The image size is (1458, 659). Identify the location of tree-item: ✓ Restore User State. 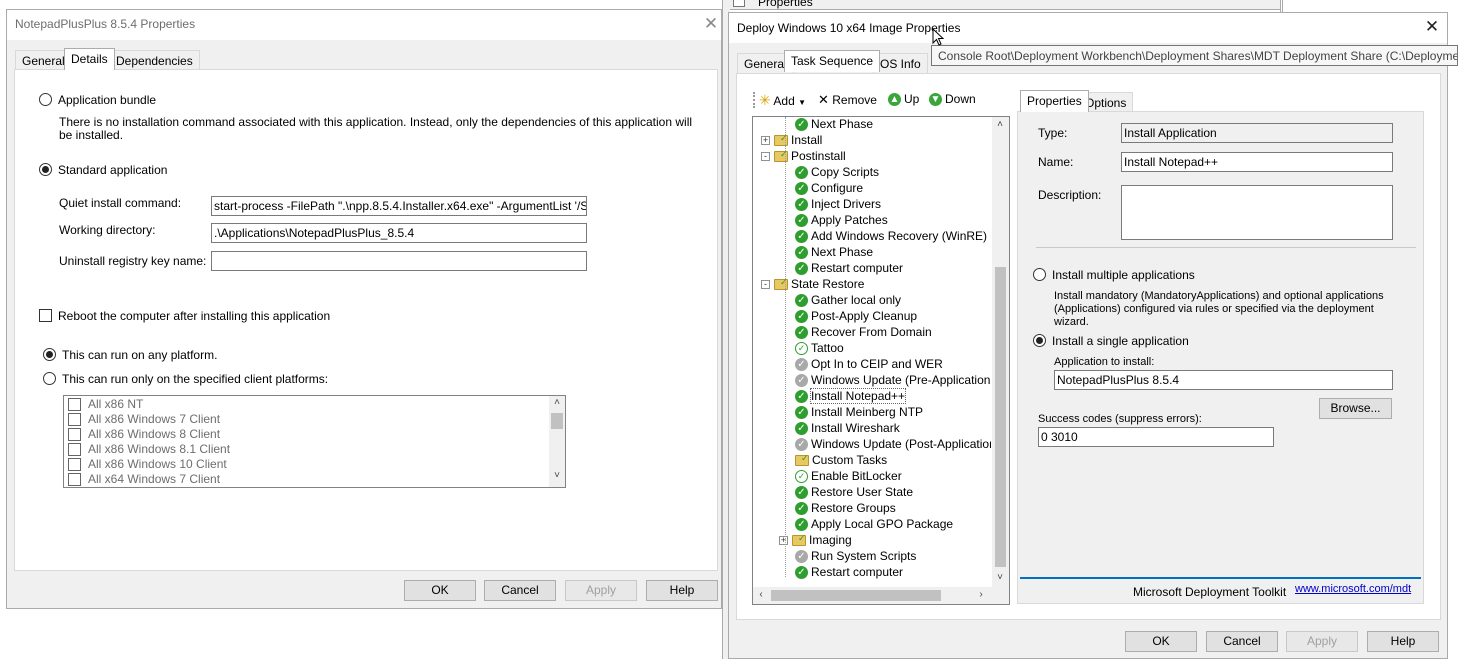
(854, 493).